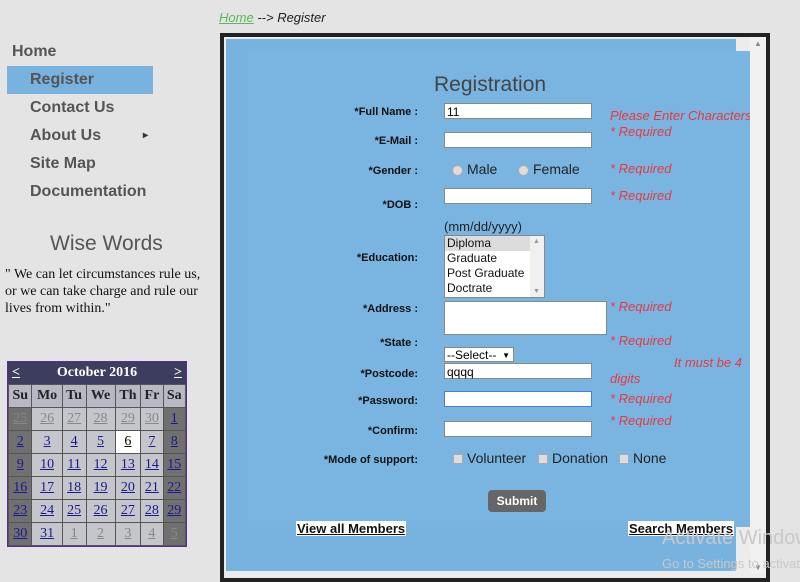  What do you see at coordinates (174, 396) in the screenshot?
I see `weekday-header: Sa` at bounding box center [174, 396].